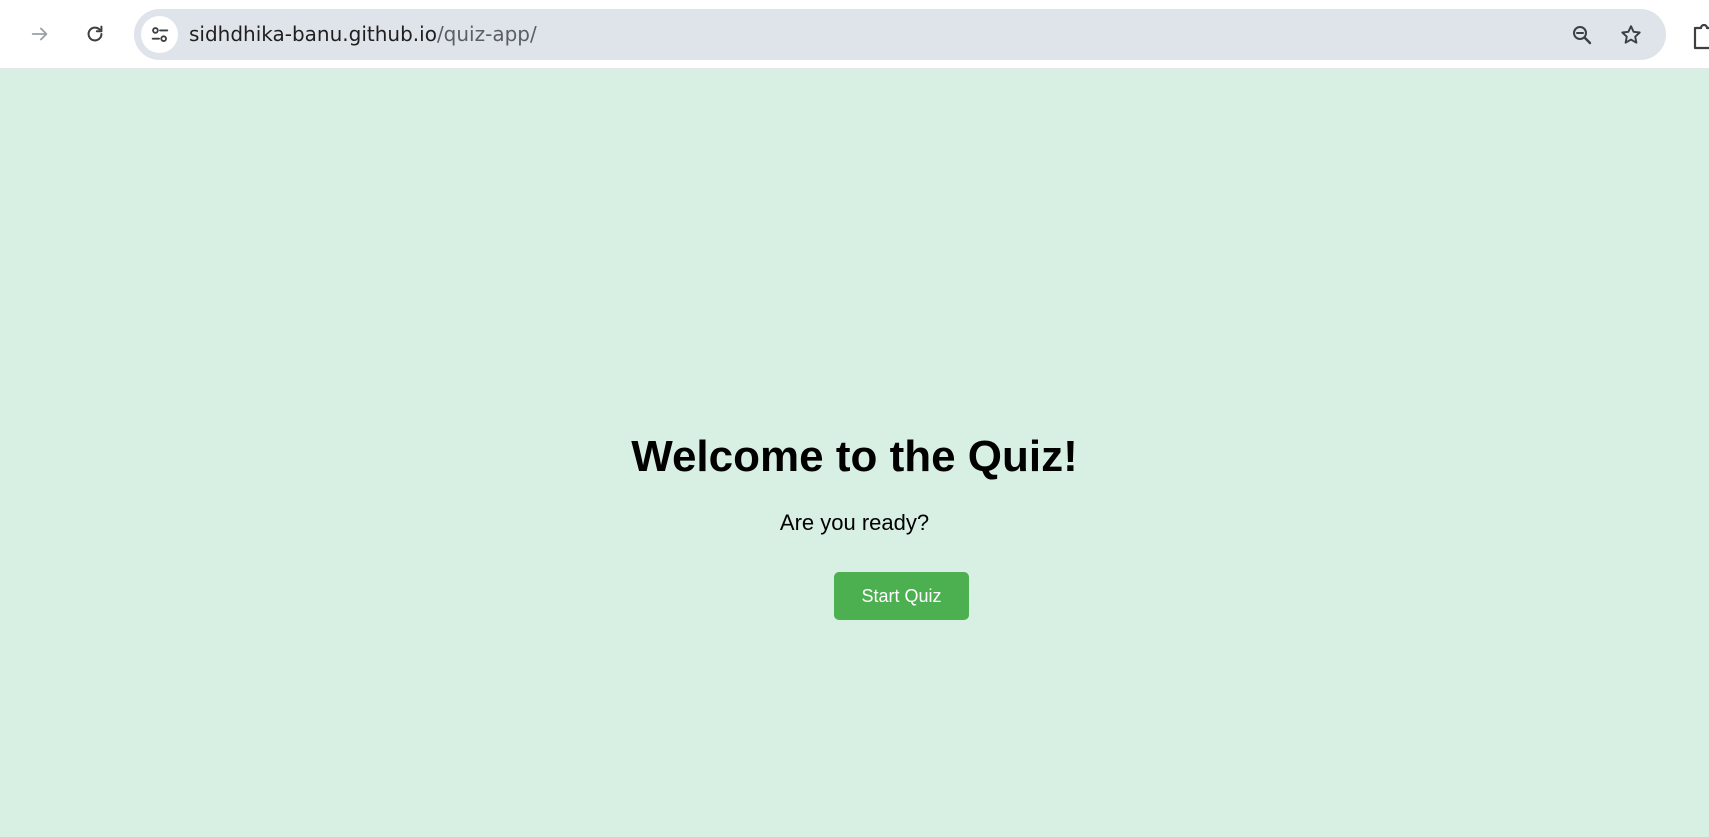  What do you see at coordinates (901, 596) in the screenshot?
I see `start-quiz-button: Start Quiz` at bounding box center [901, 596].